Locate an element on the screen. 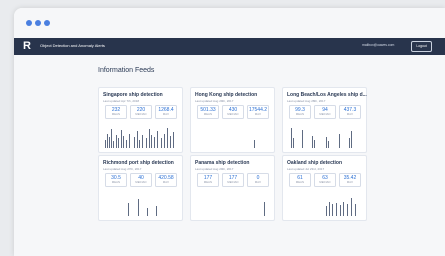 This screenshot has height=256, width=445. app-logo: R is located at coordinates (27, 46).